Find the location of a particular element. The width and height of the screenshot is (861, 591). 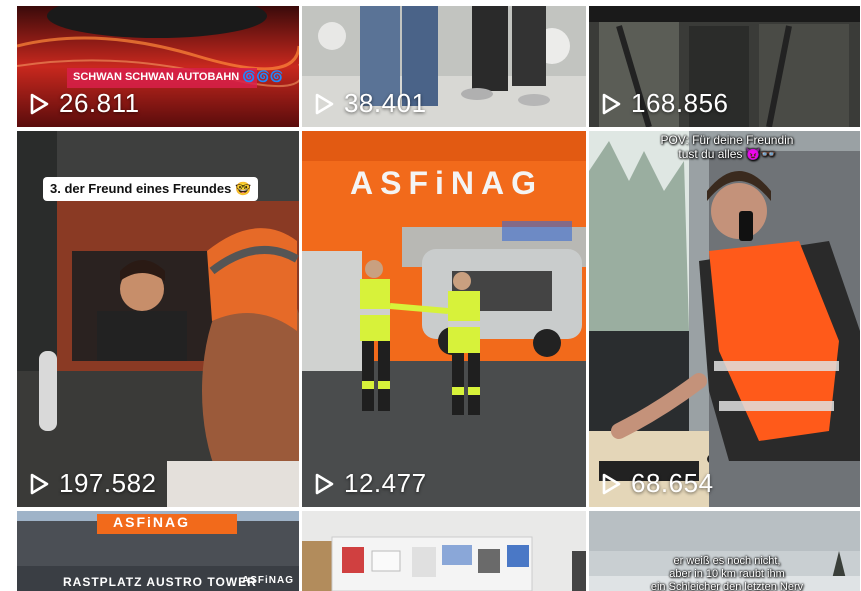

view-count: 38.401 is located at coordinates (369, 103).